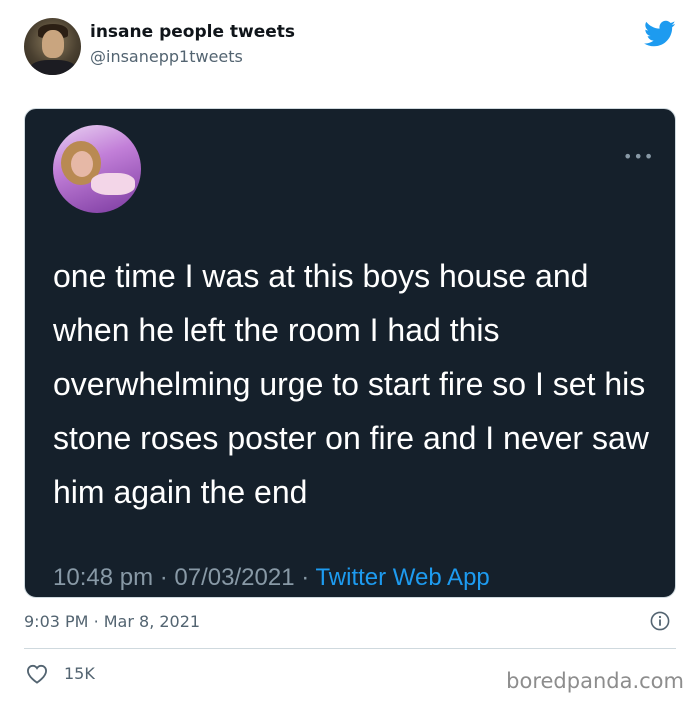 The width and height of the screenshot is (700, 703). Describe the element at coordinates (350, 648) in the screenshot. I see `divider` at that location.